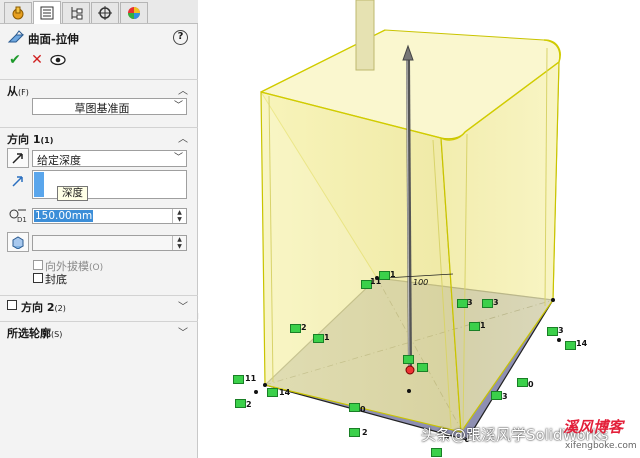 This screenshot has width=640, height=458. I want to click on selection-highlight, so click(39, 184).